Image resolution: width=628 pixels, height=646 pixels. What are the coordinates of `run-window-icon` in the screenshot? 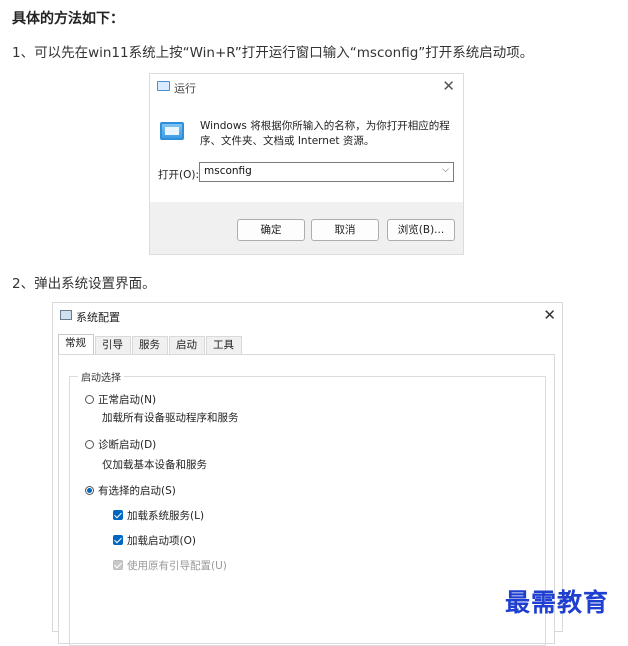 It's located at (172, 131).